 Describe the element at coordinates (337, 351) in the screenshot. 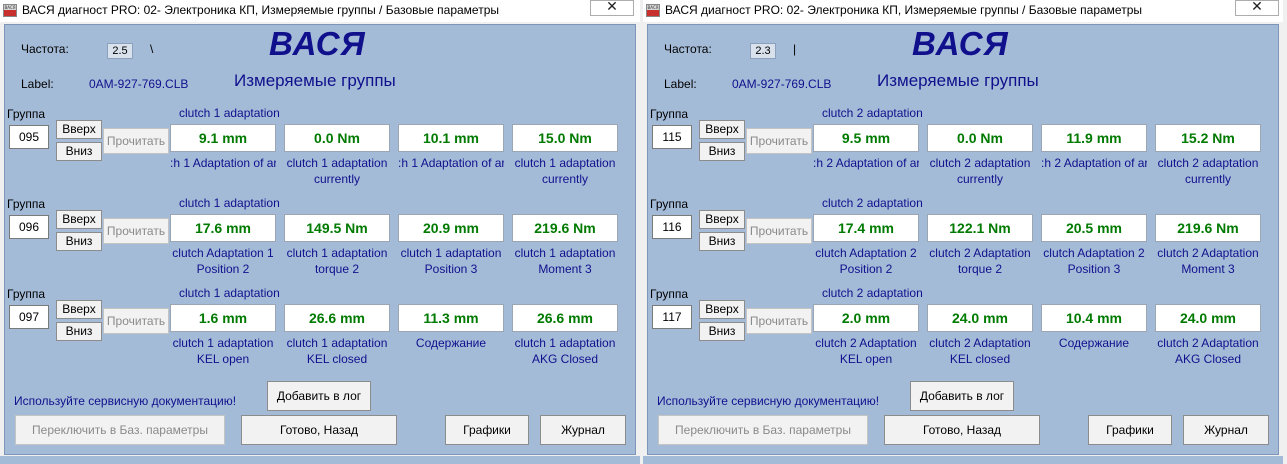

I see `value-description-2: clutch 1 adaptation KEL closed` at that location.